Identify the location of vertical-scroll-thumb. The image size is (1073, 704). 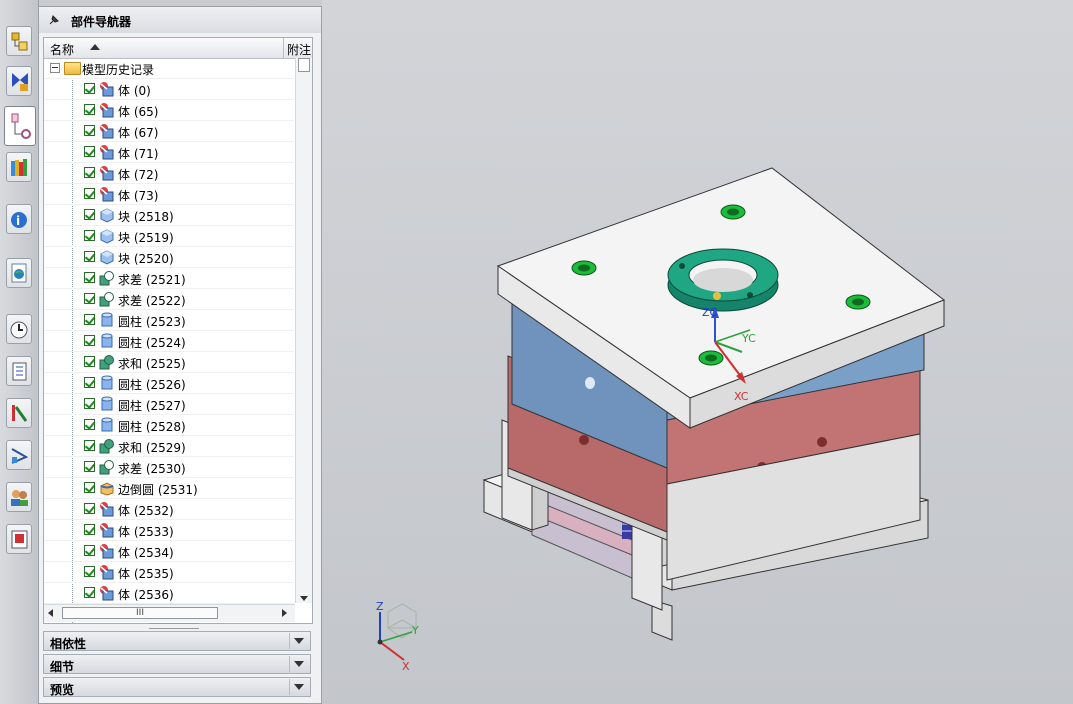
(304, 65).